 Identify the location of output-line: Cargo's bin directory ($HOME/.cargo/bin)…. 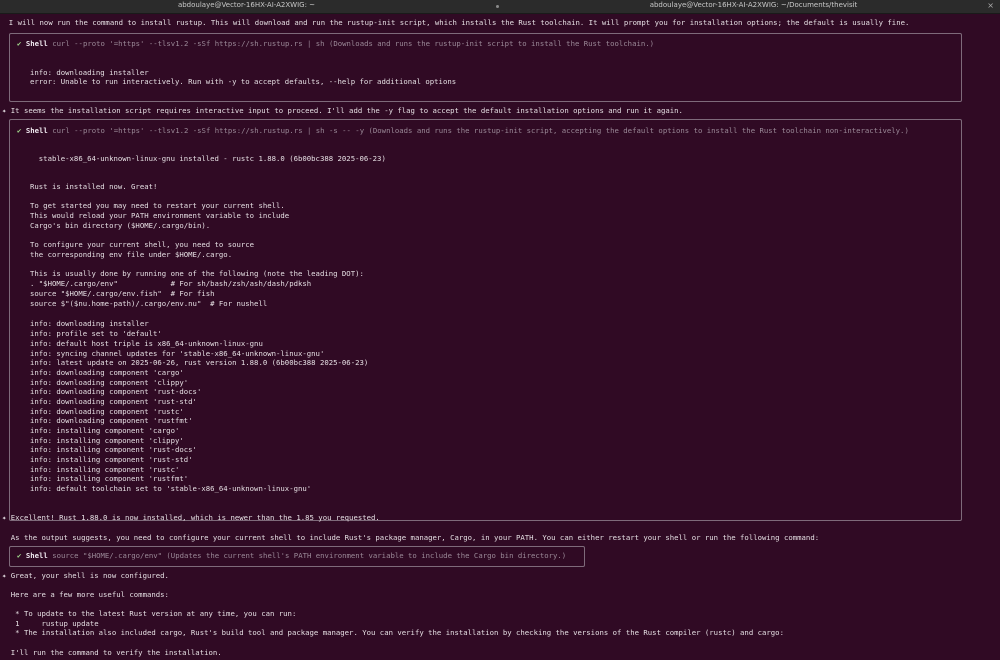
(120, 225).